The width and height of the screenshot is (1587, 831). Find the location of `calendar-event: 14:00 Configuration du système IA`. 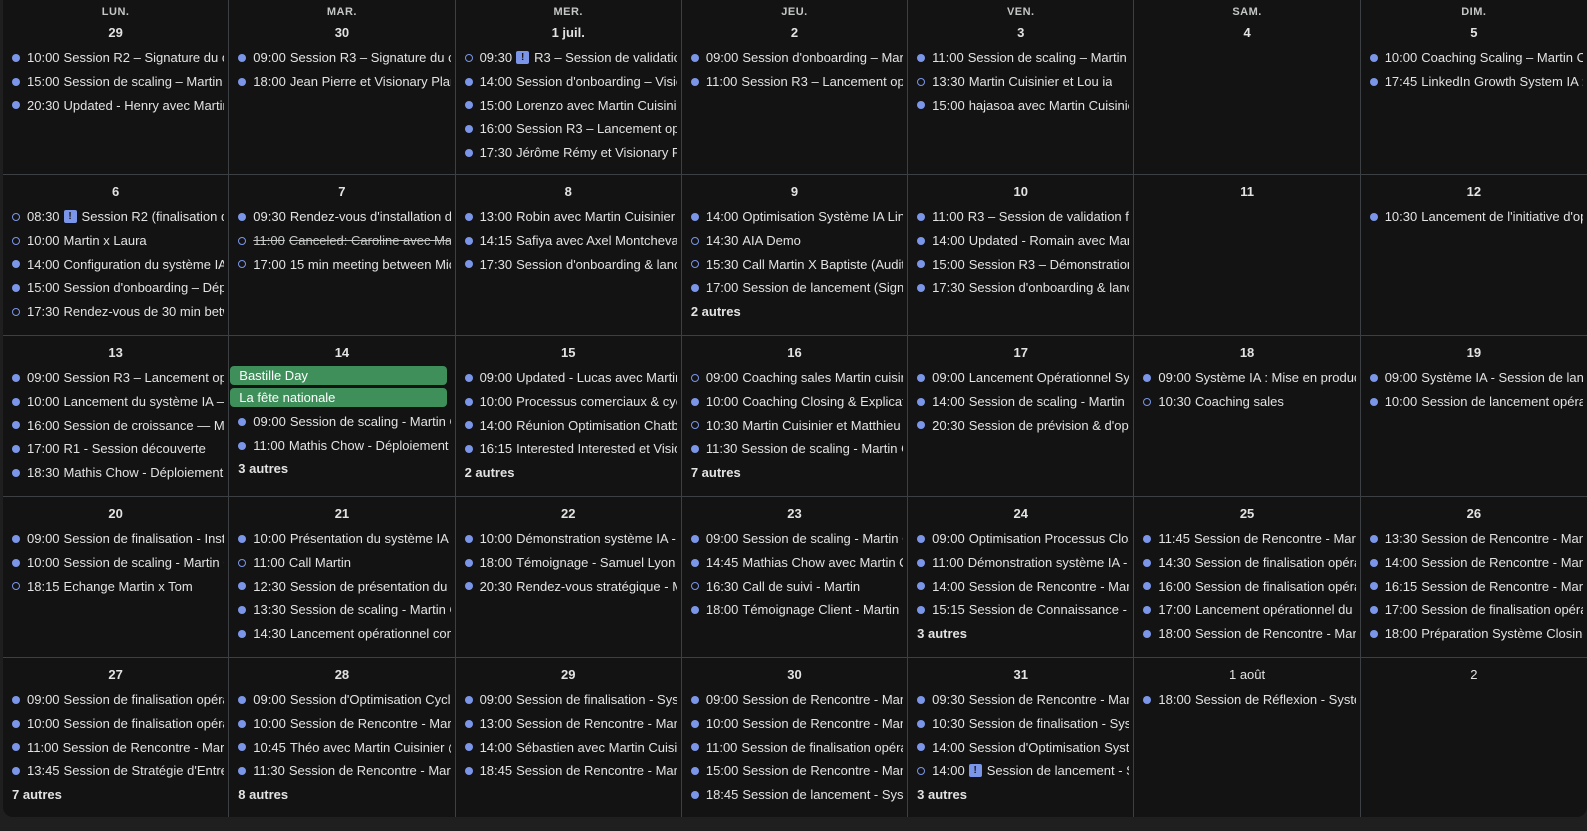

calendar-event: 14:00 Configuration du système IA is located at coordinates (115, 264).